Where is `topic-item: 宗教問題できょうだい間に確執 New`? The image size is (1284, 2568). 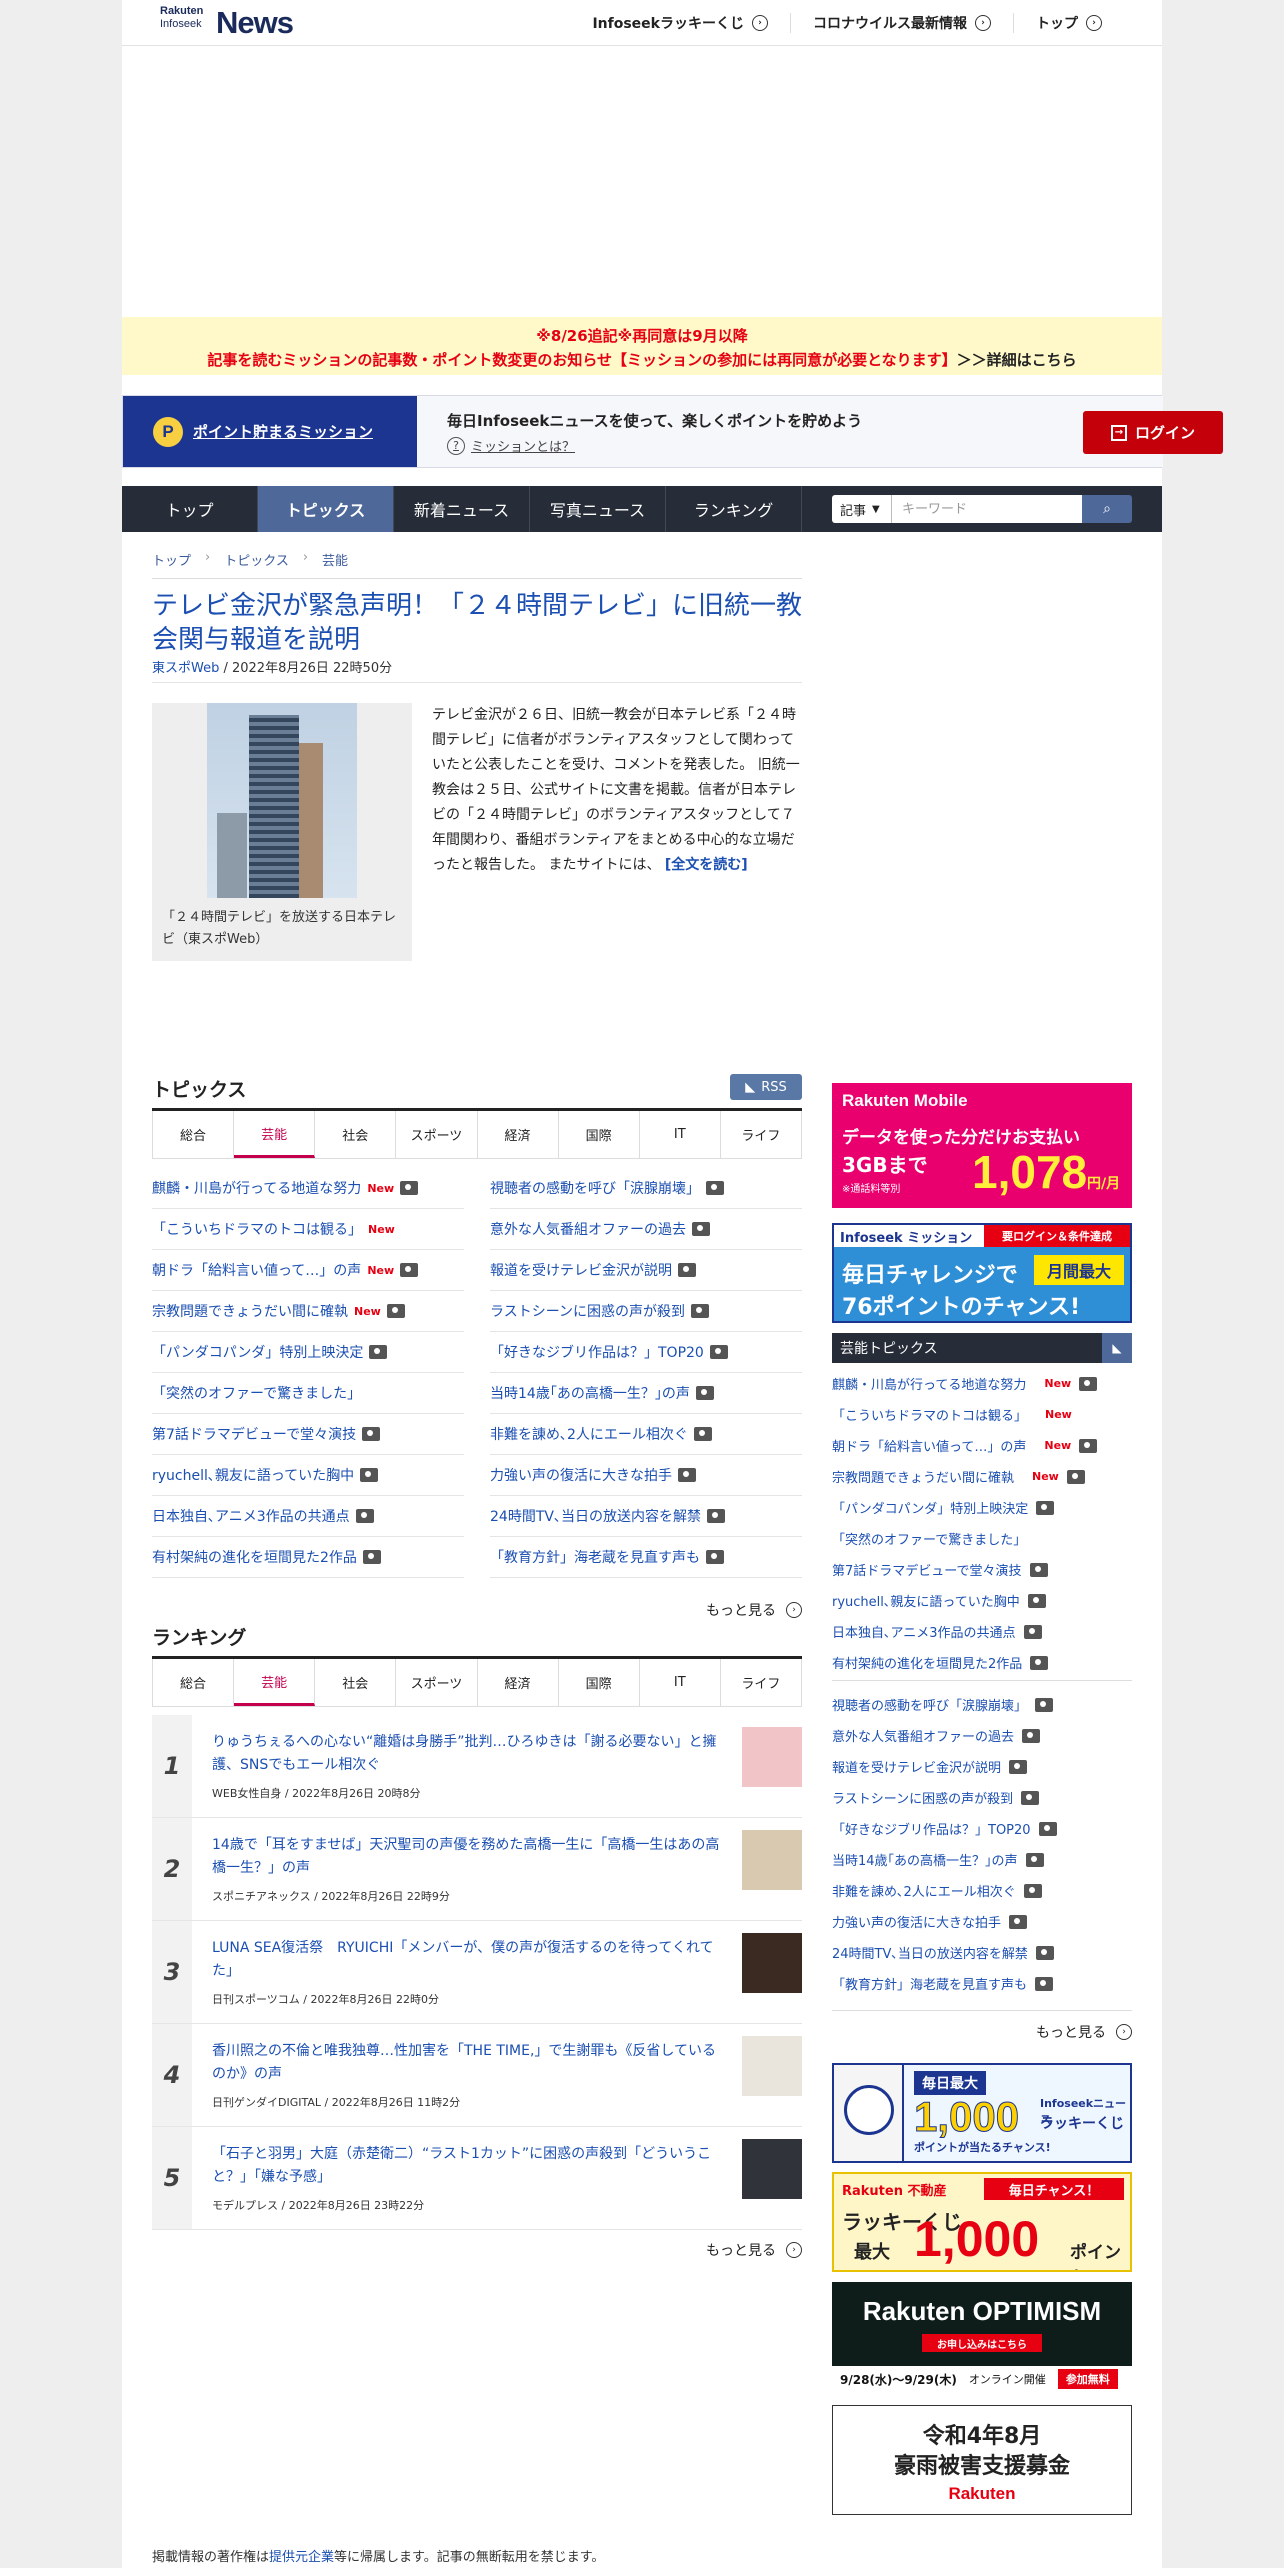
topic-item: 宗教問題できょうだい間に確執 New is located at coordinates (308, 1311).